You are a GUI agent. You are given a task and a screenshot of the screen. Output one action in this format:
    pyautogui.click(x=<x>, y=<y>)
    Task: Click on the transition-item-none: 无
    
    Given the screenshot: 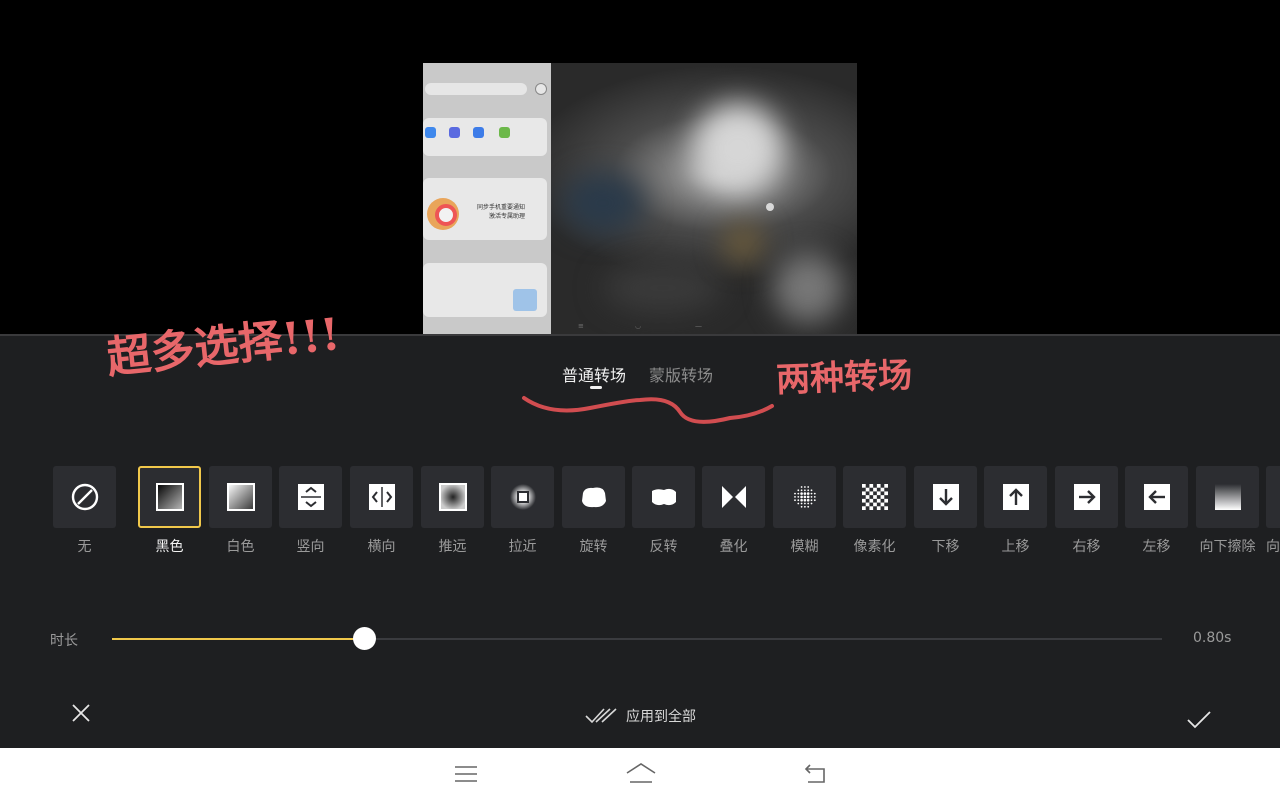 What is the action you would take?
    pyautogui.click(x=84, y=511)
    